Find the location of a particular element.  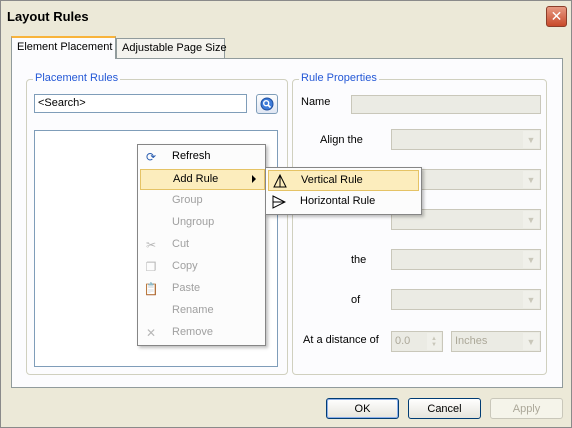

menu-item-refresh: ⟳ Refresh is located at coordinates (201, 157).